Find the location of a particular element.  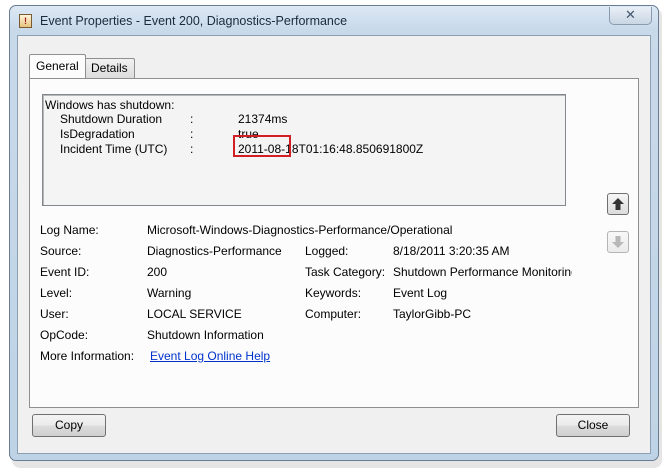

task-category-value: Shutdown Performance Monitoring is located at coordinates (482, 272).